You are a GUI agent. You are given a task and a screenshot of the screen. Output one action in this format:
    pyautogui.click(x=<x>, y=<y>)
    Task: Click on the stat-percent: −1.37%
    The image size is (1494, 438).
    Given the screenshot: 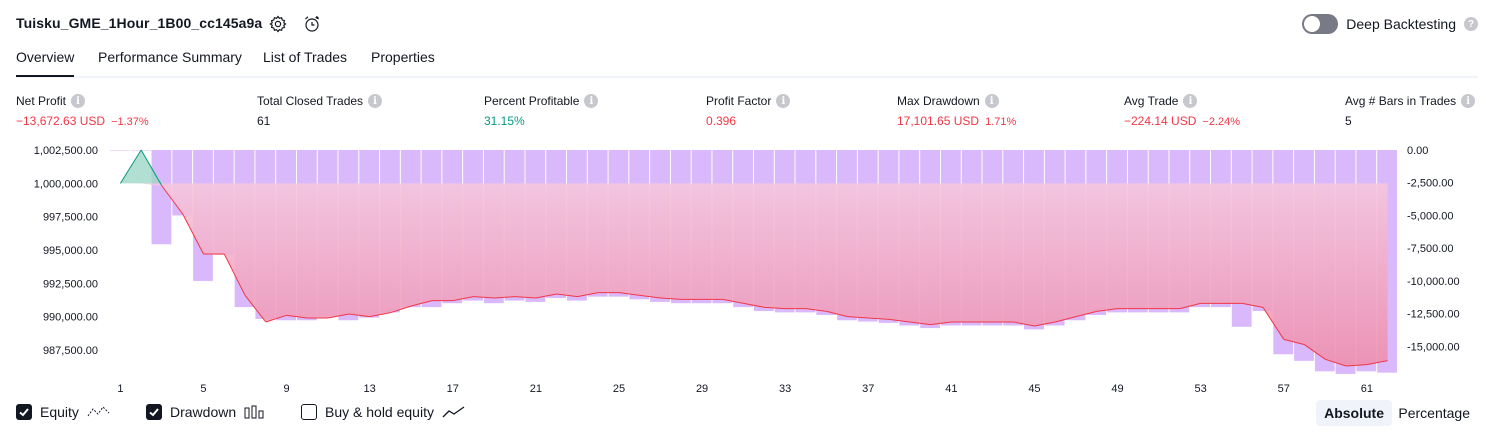 What is the action you would take?
    pyautogui.click(x=130, y=122)
    